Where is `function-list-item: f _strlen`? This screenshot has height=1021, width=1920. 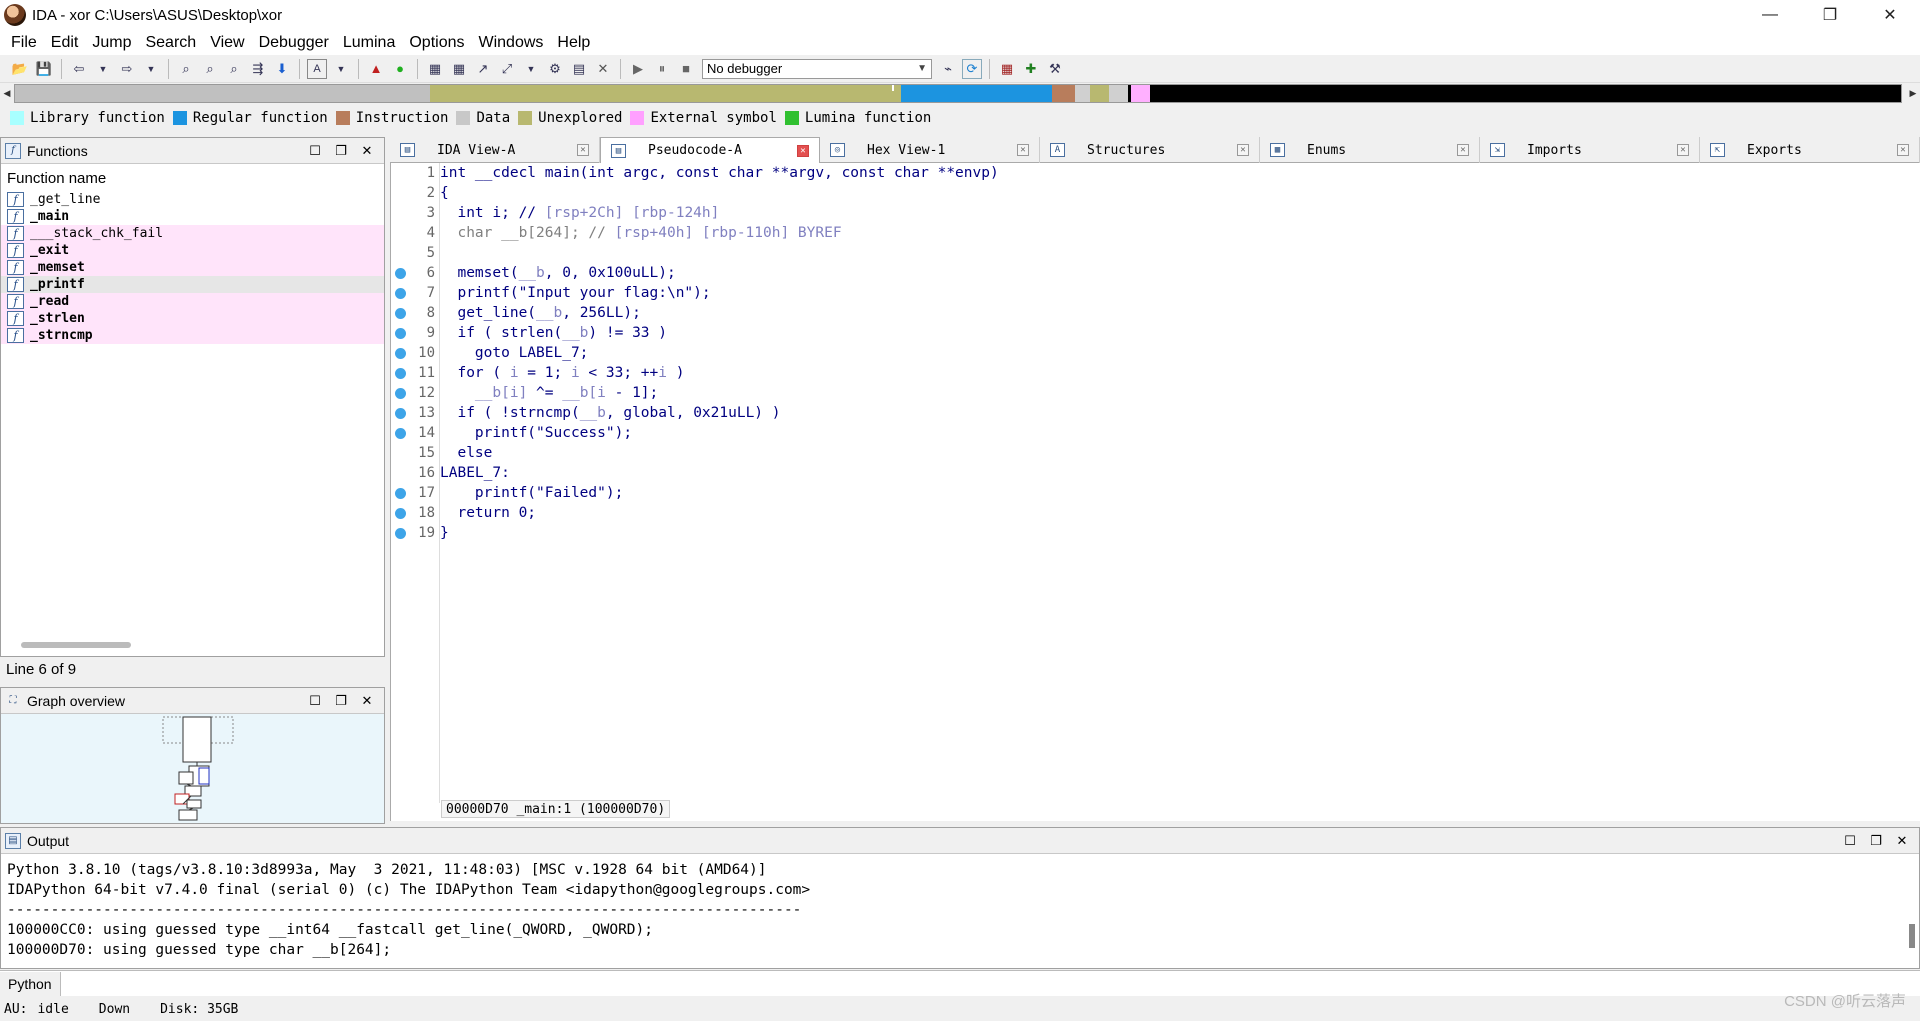
function-list-item: f _strlen is located at coordinates (192, 318).